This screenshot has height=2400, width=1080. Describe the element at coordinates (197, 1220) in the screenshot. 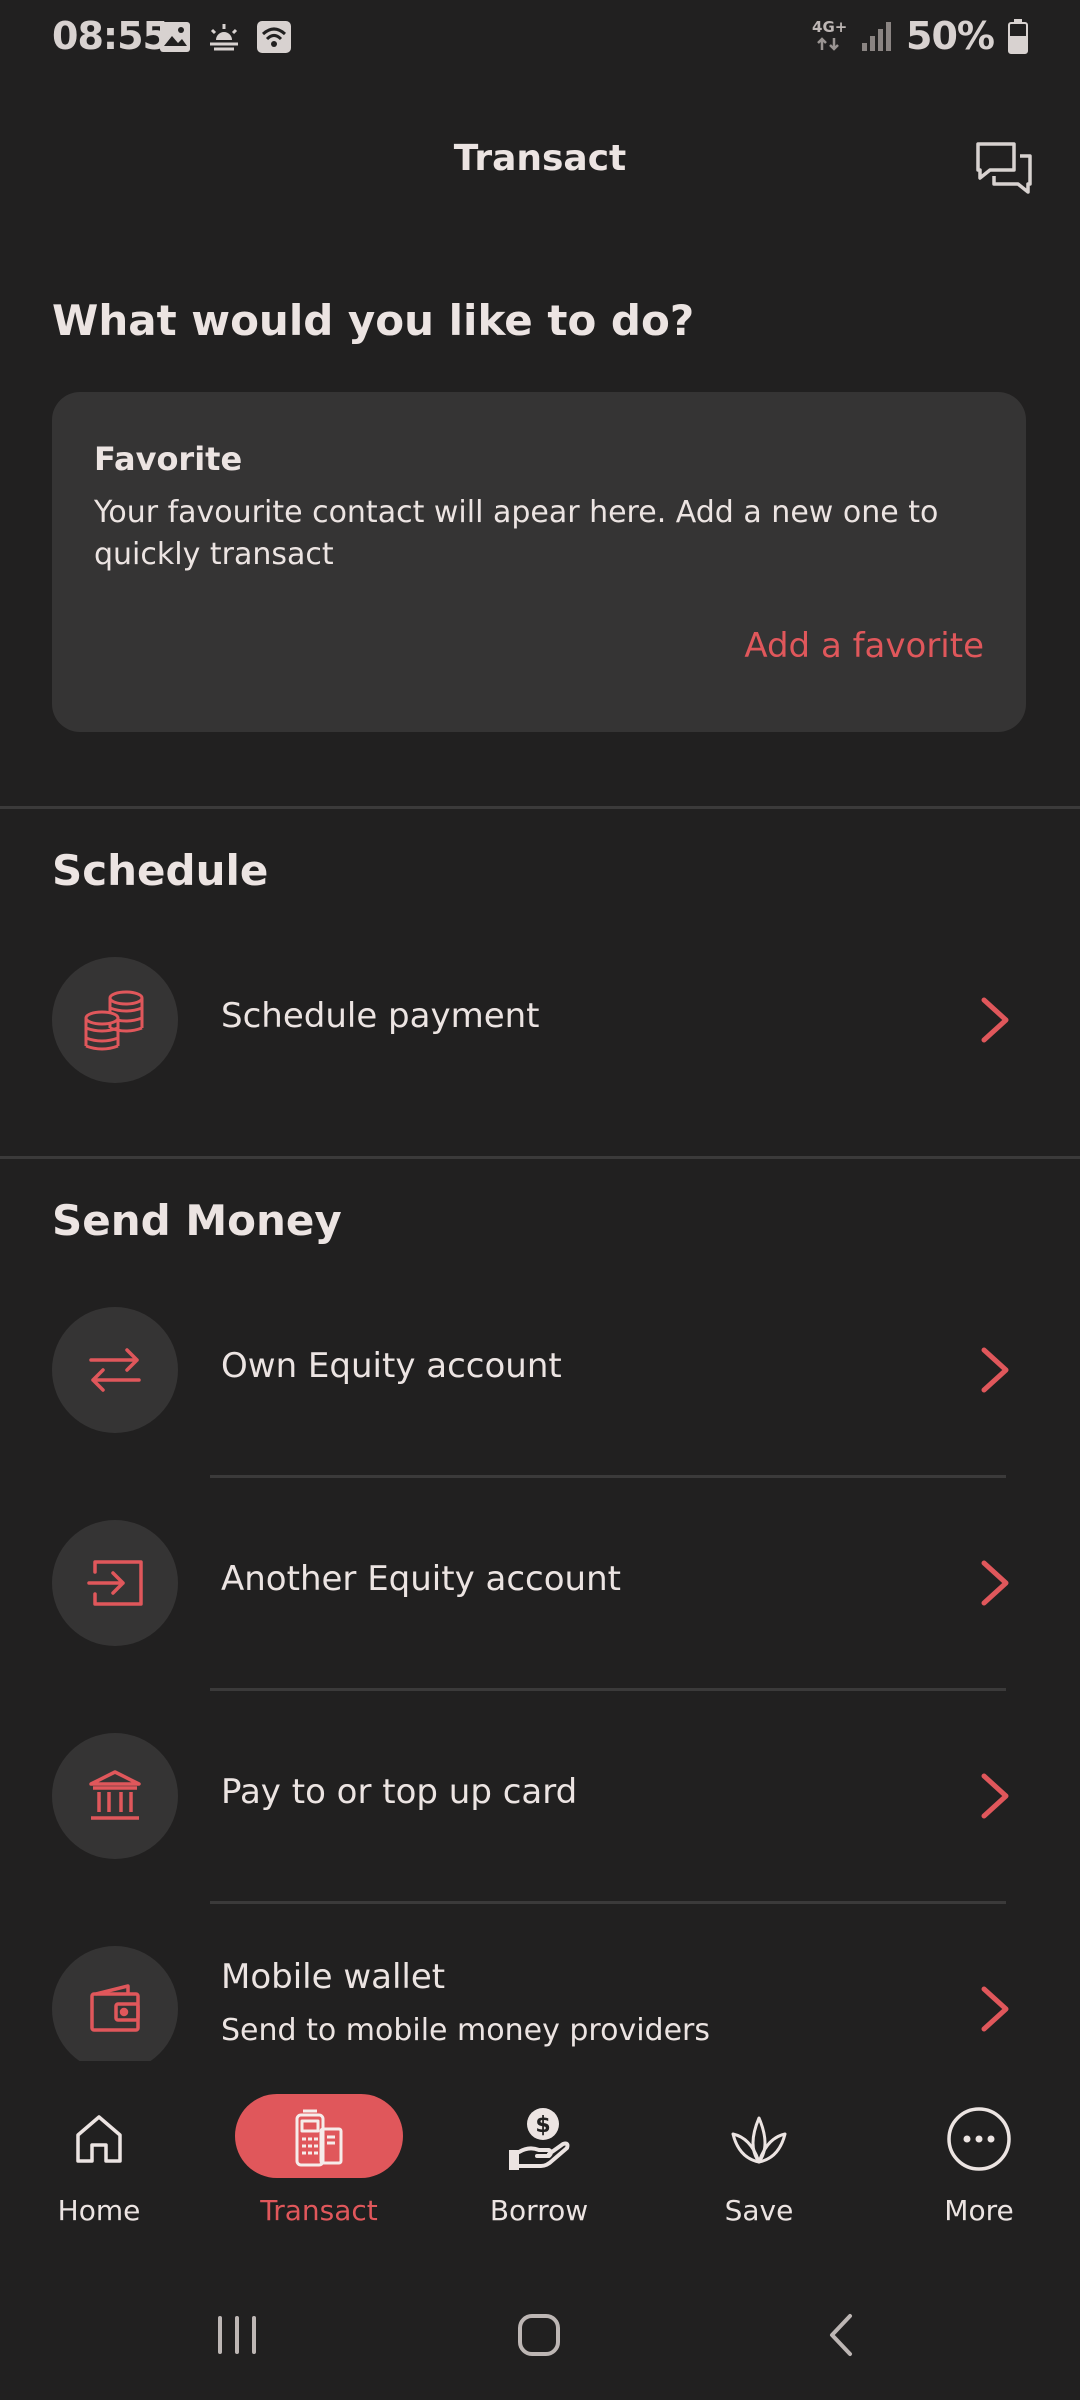

I see `send-money-heading: Send Money` at that location.